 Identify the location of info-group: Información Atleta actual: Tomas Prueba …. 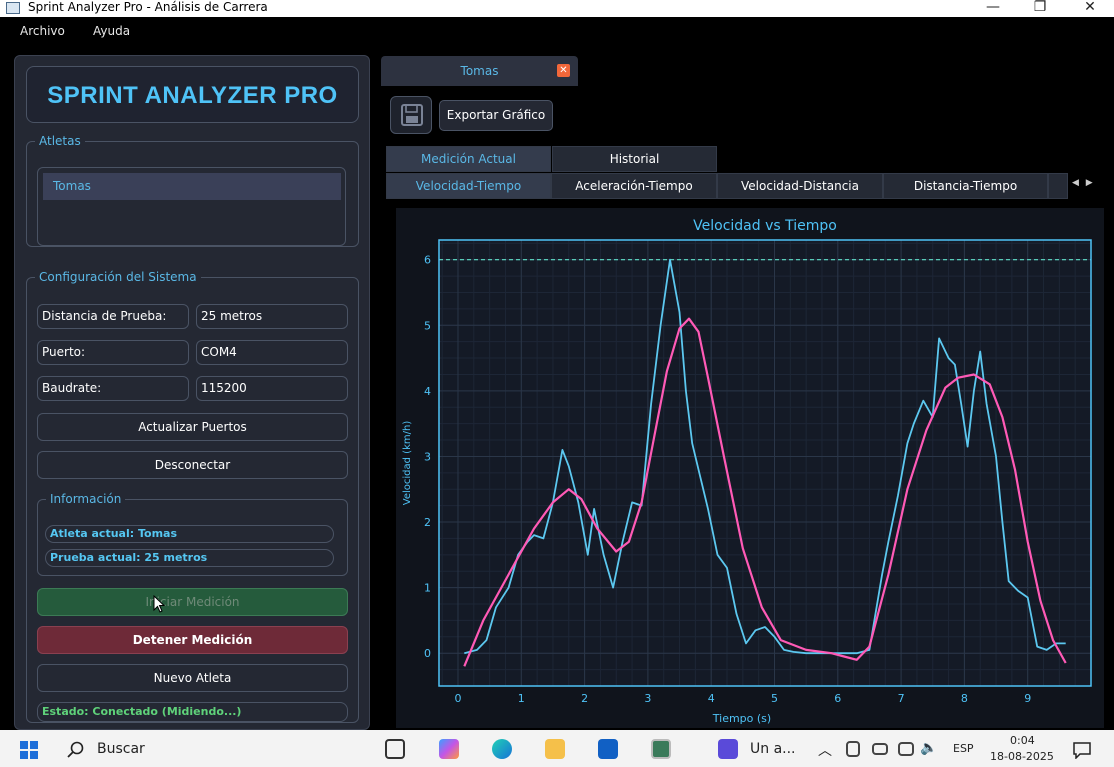
(192, 534).